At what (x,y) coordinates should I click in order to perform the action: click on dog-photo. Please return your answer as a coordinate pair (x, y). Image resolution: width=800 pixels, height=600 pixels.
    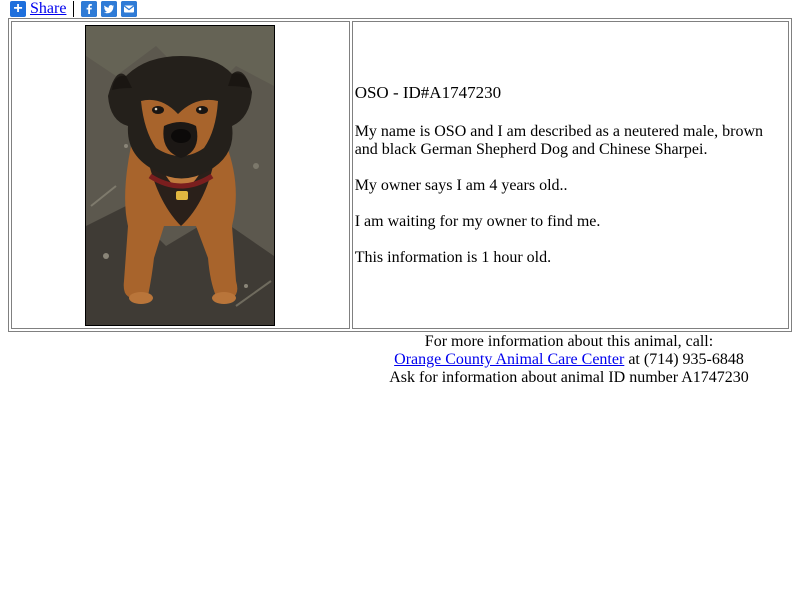
    Looking at the image, I should click on (180, 175).